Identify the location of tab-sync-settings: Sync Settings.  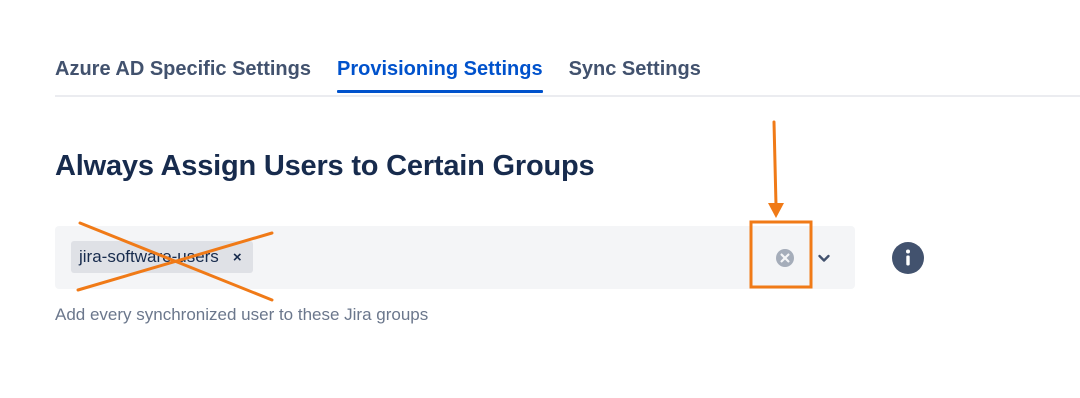
(635, 73).